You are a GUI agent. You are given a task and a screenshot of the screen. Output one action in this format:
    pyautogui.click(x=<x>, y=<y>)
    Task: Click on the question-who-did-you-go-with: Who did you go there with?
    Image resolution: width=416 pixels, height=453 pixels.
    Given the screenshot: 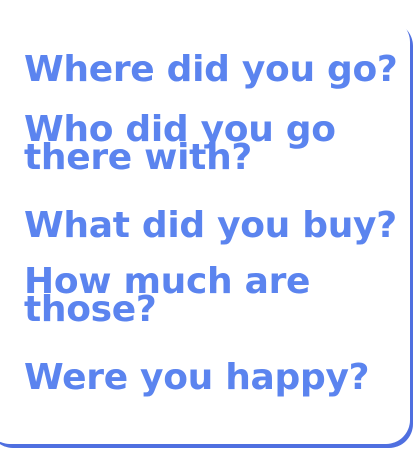 What is the action you would take?
    pyautogui.click(x=180, y=144)
    